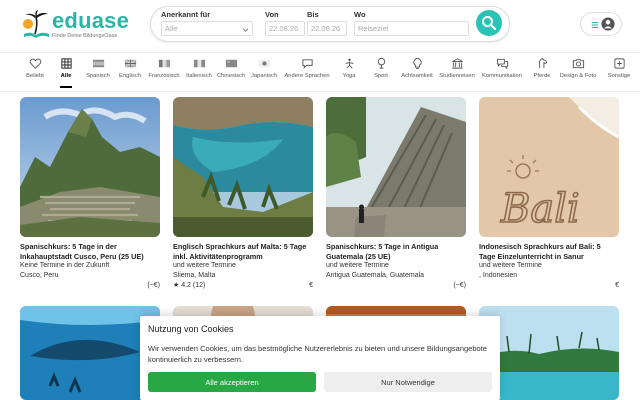  I want to click on accept-all-cookies-button: Alle akzeptieren, so click(232, 382).